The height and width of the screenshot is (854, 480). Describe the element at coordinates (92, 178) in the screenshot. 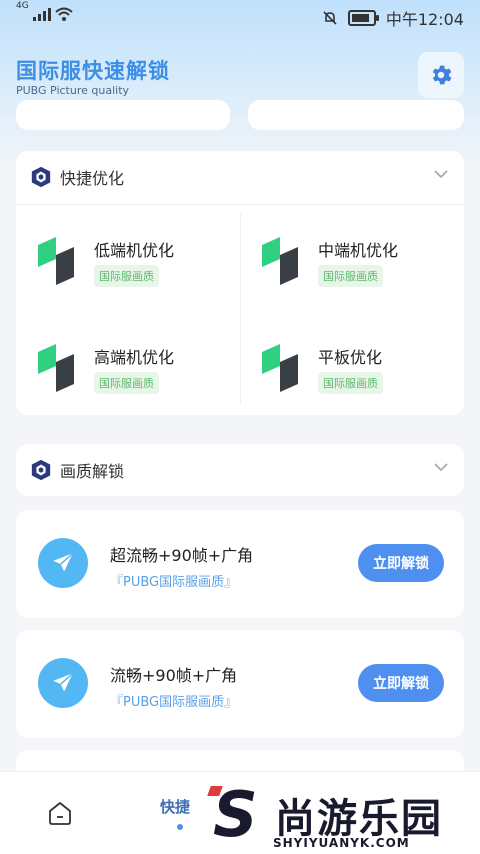

I see `section-title: 快捷优化` at that location.